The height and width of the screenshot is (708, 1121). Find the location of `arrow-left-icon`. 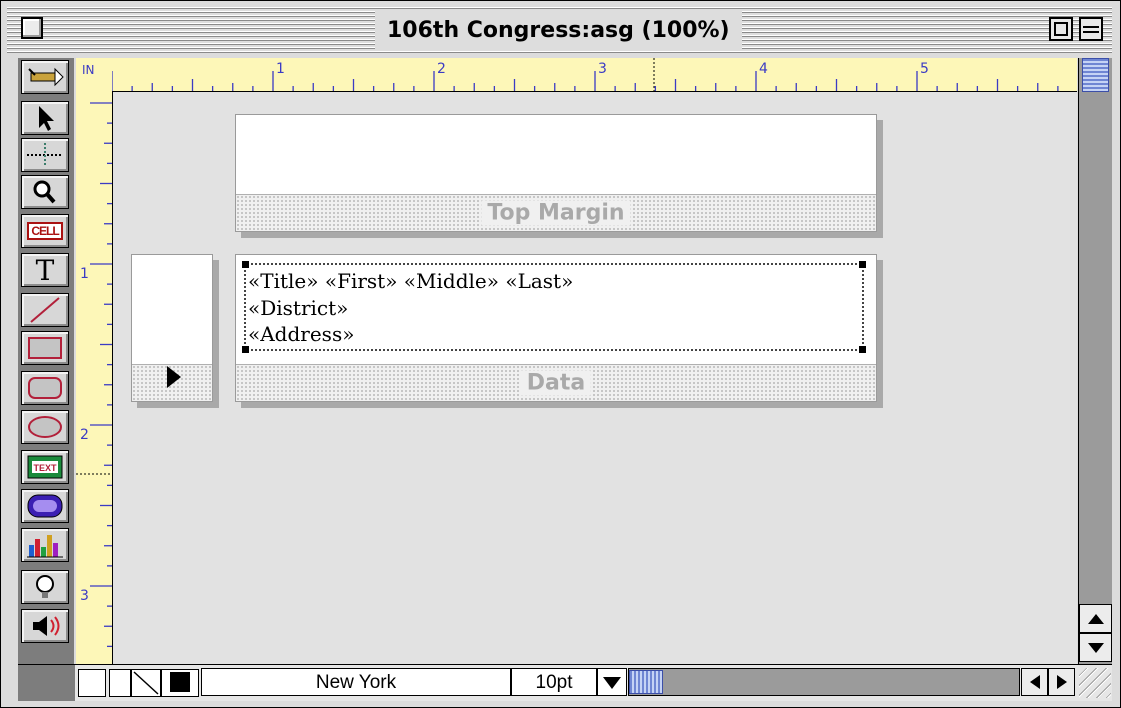

arrow-left-icon is located at coordinates (1034, 682).